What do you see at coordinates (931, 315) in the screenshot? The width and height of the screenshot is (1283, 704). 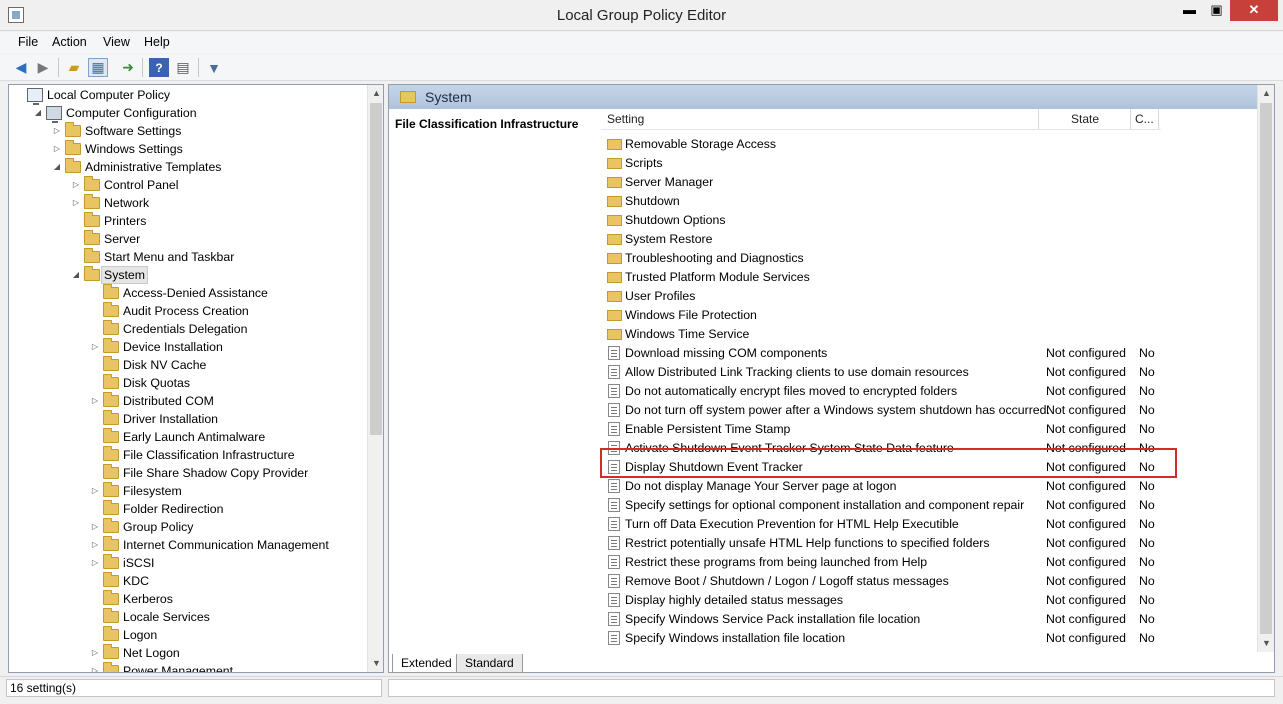 I see `folder-row: Windows File Protection` at bounding box center [931, 315].